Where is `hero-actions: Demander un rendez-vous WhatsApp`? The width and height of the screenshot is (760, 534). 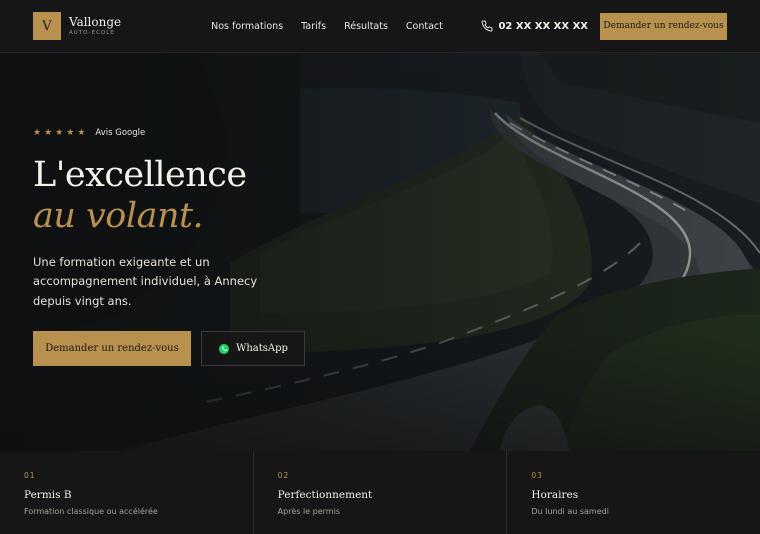 hero-actions: Demander un rendez-vous WhatsApp is located at coordinates (193, 349).